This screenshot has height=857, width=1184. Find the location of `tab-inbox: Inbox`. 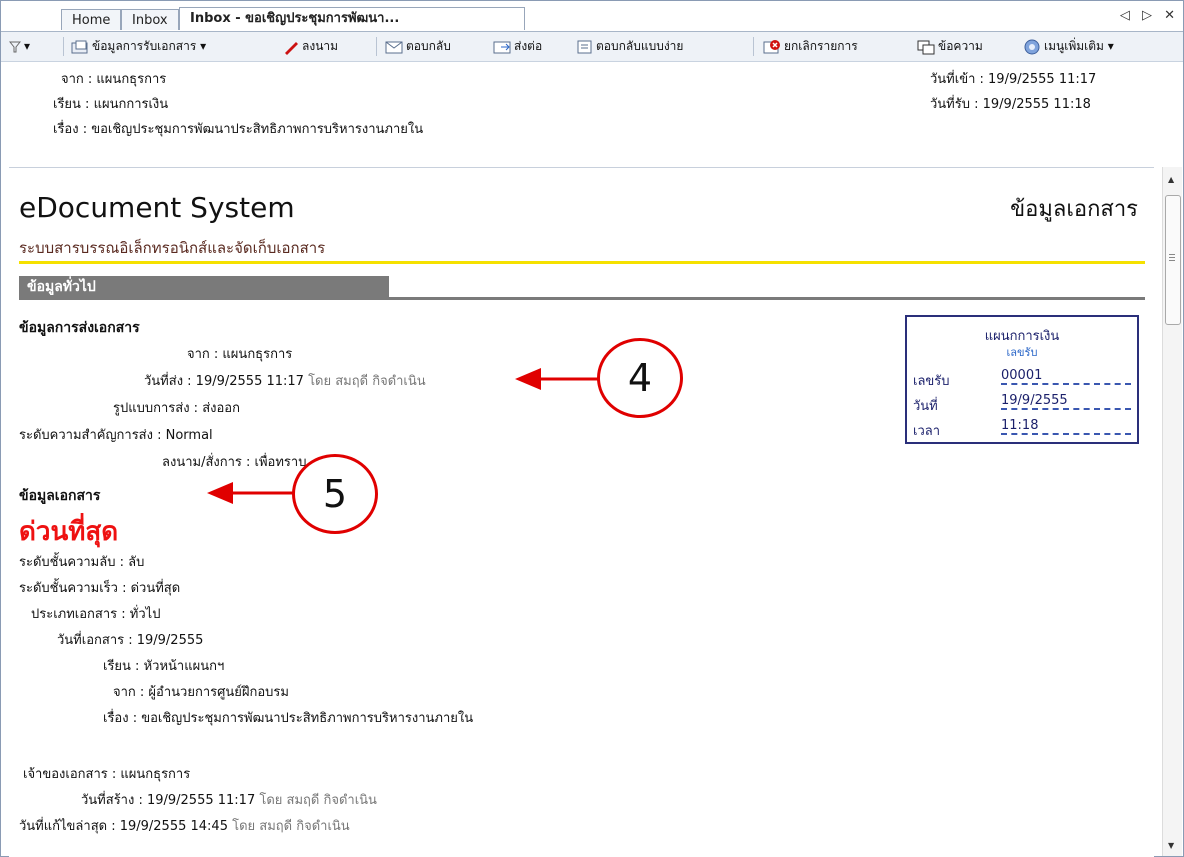

tab-inbox: Inbox is located at coordinates (150, 19).